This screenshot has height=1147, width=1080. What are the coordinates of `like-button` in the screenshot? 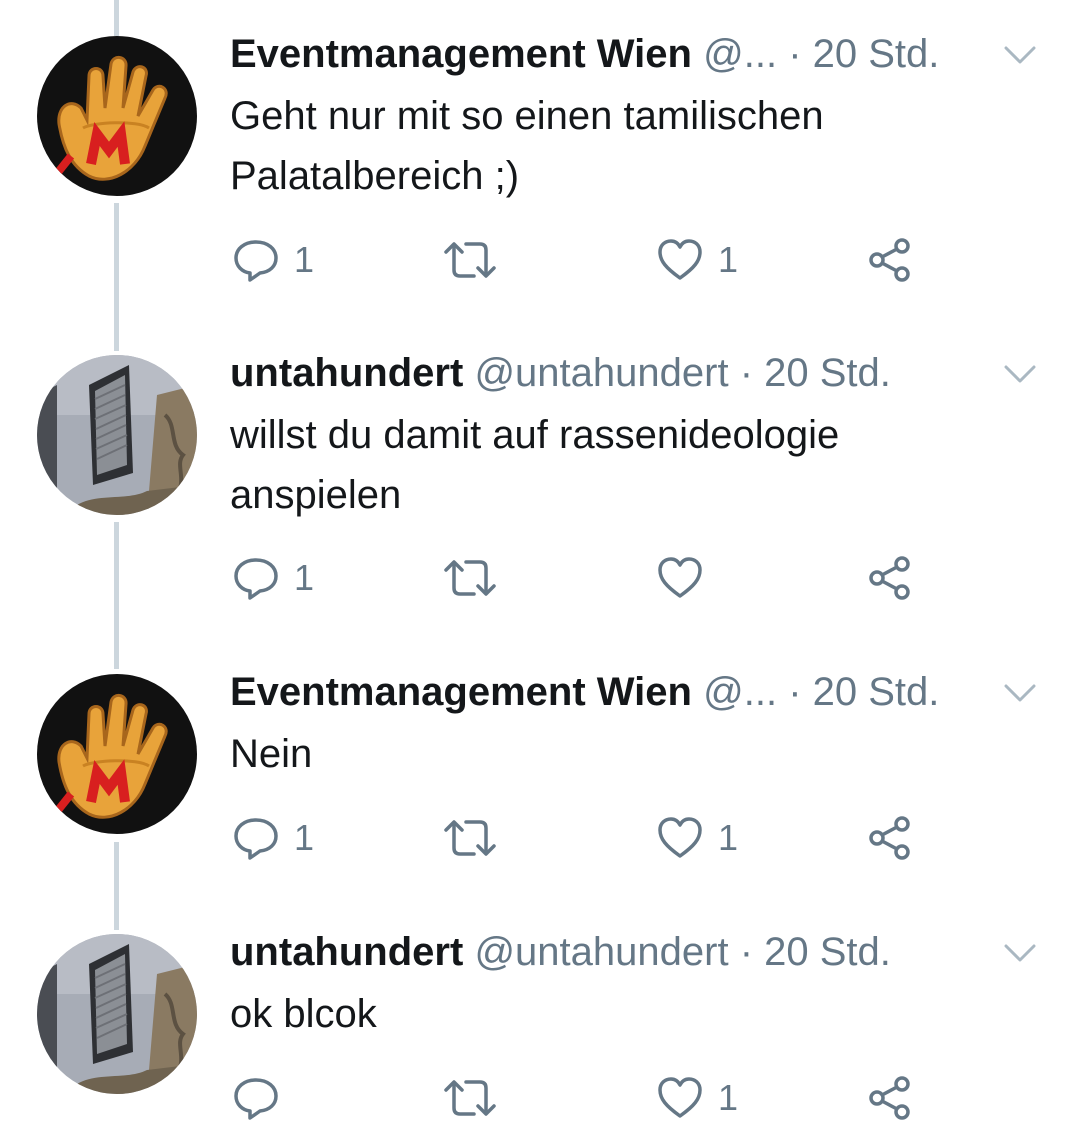 It's located at (687, 578).